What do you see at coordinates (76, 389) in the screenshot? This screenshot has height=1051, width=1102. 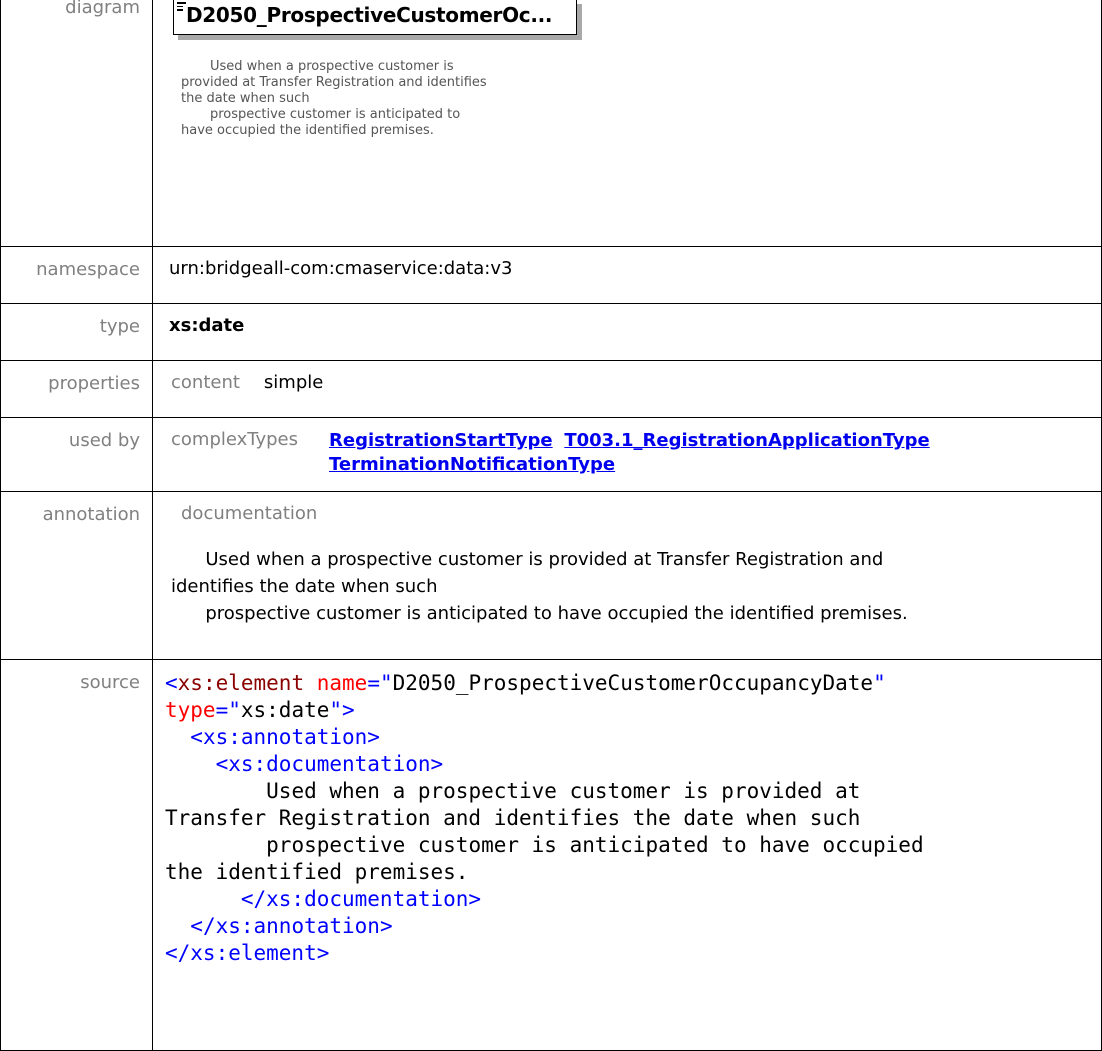 I see `label-properties: properties` at bounding box center [76, 389].